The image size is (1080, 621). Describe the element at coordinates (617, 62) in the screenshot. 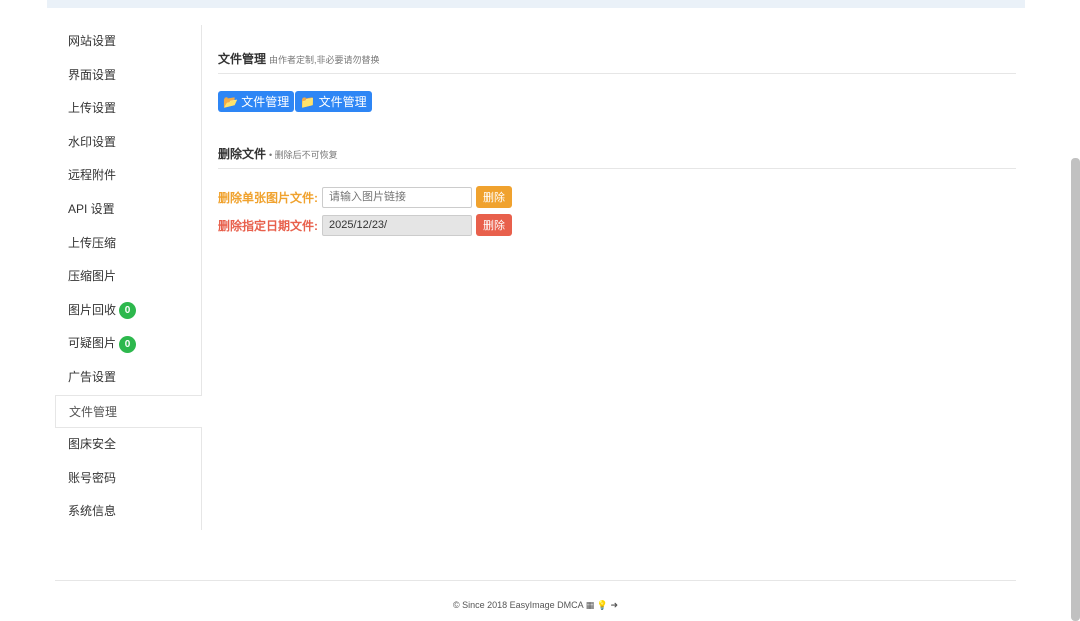

I see `section-heading: 文件管理 由作者定制,非必要请勿替换` at that location.